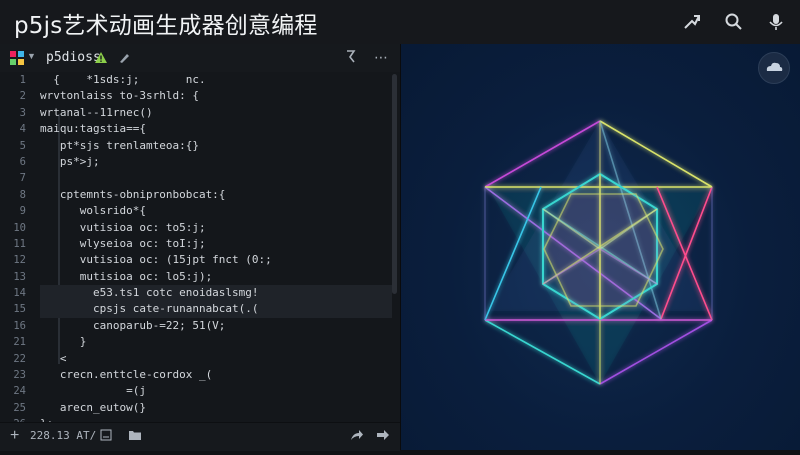  What do you see at coordinates (93, 407) in the screenshot?
I see `code-line: arecn_eutow(}` at bounding box center [93, 407].